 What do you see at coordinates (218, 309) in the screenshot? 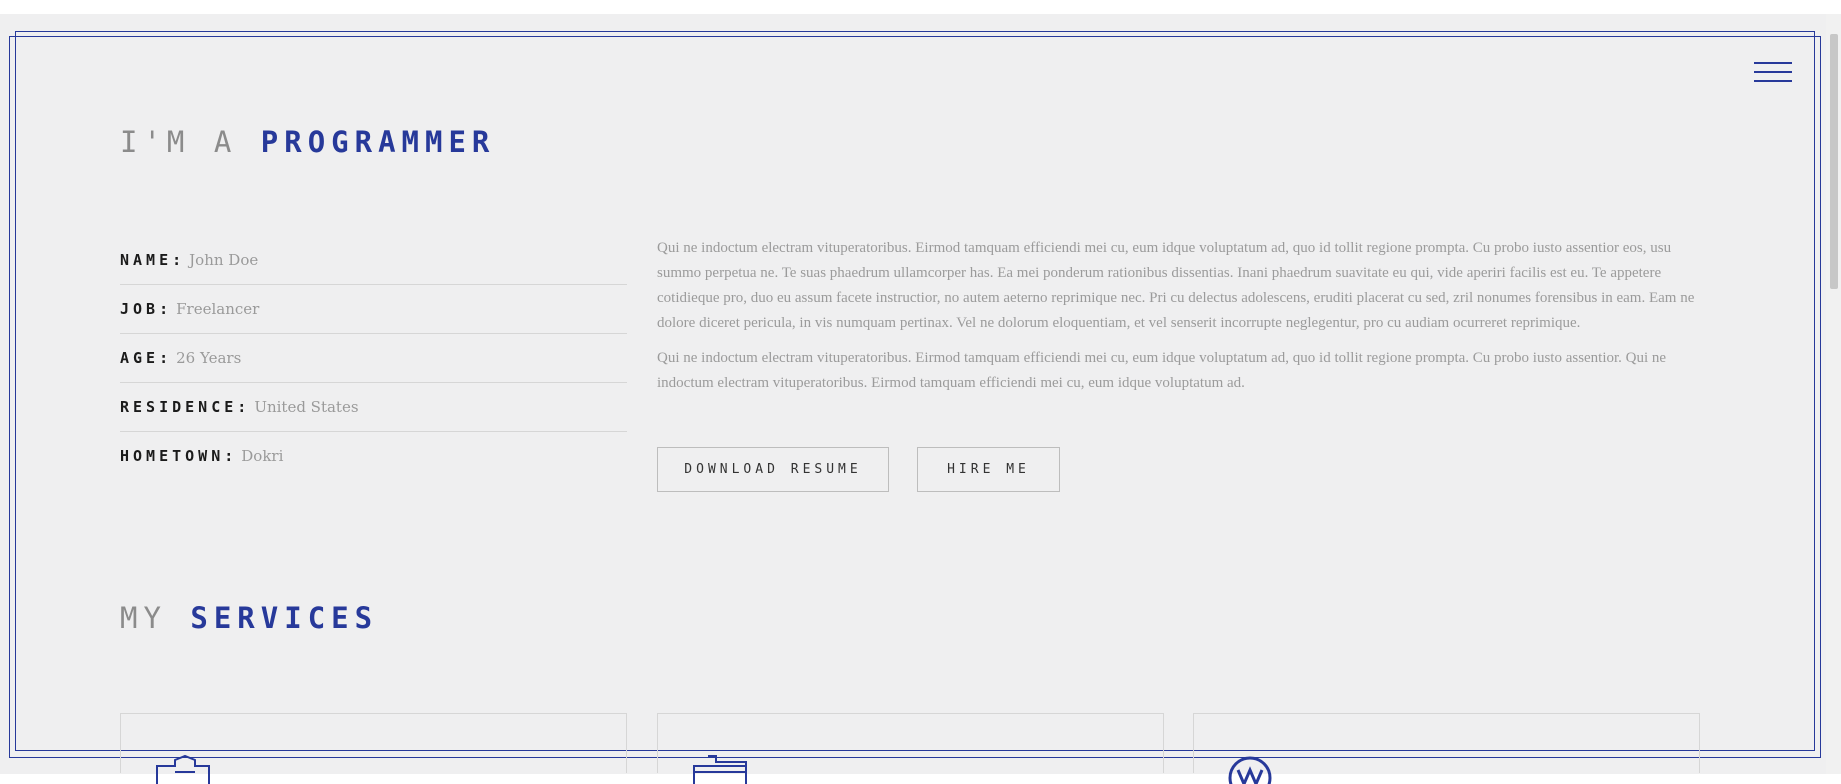
I see `info-value: Freelancer` at bounding box center [218, 309].